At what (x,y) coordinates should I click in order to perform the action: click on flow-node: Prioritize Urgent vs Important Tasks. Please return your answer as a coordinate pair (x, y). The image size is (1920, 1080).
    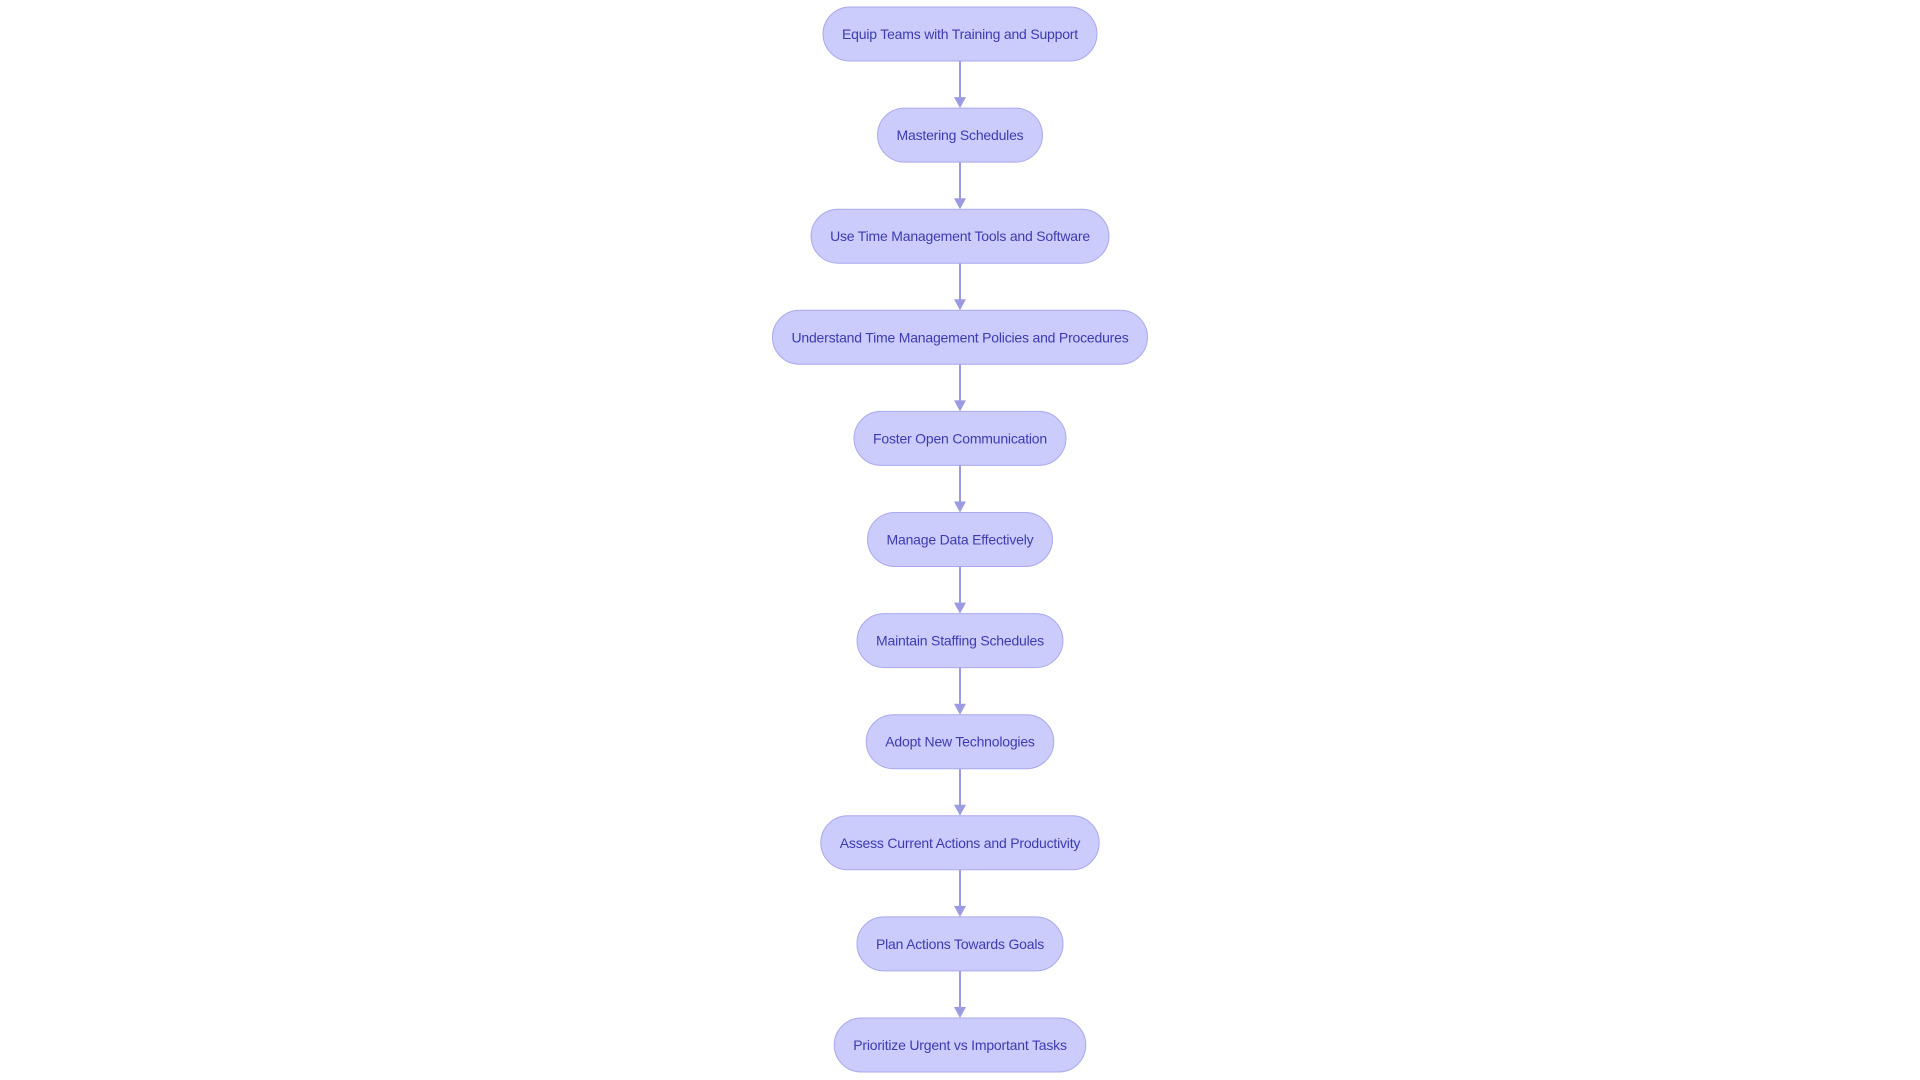
    Looking at the image, I should click on (960, 1045).